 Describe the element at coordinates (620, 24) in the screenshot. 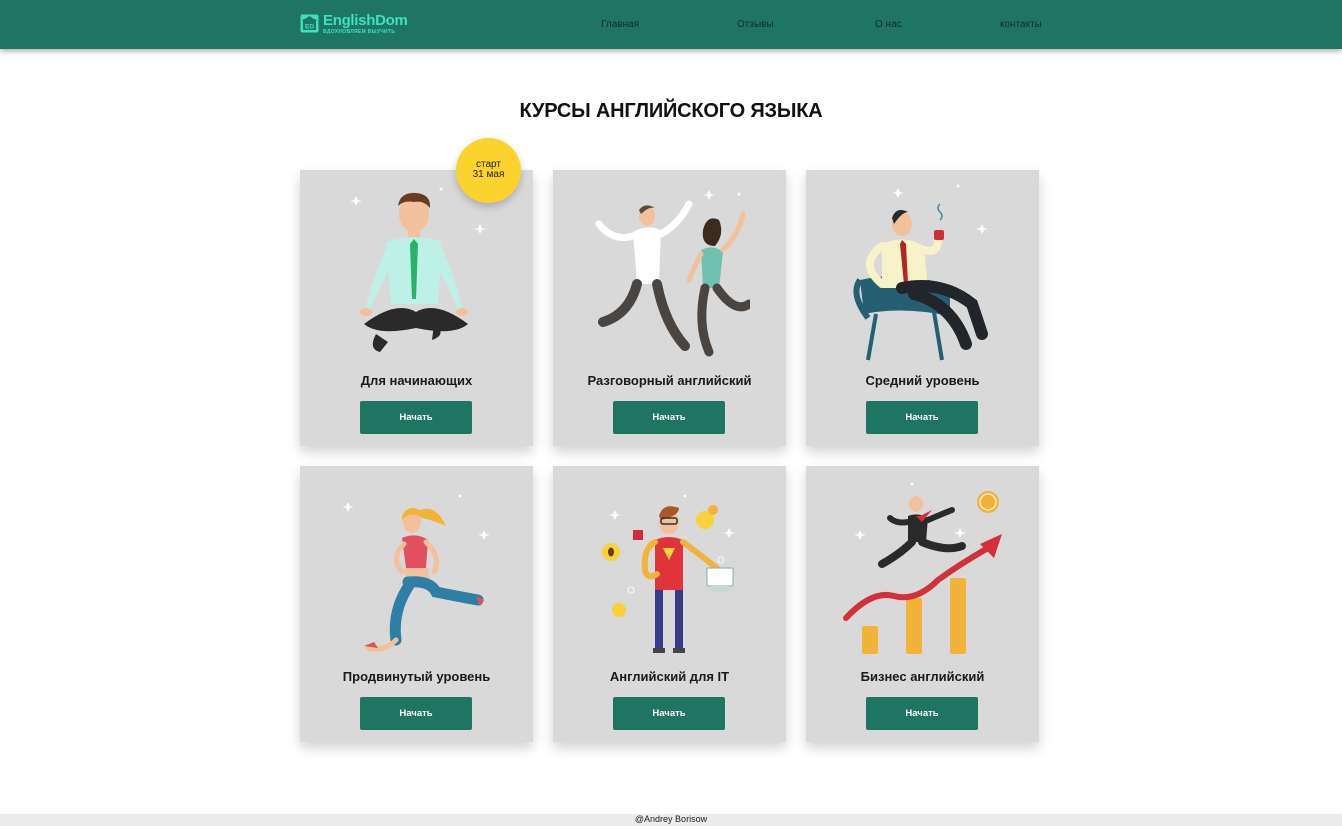

I see `nav-item-home: Главная` at that location.